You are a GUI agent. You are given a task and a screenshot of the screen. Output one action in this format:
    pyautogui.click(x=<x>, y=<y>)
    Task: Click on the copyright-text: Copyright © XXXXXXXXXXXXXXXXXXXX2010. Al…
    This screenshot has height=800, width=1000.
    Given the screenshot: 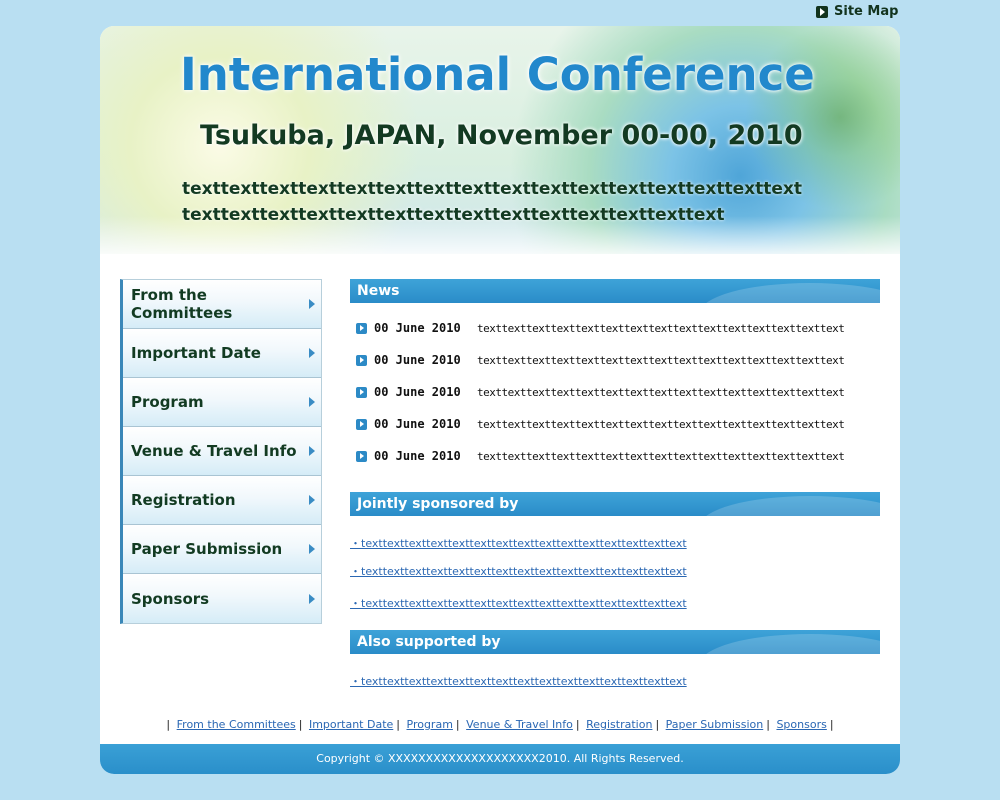 What is the action you would take?
    pyautogui.click(x=500, y=758)
    